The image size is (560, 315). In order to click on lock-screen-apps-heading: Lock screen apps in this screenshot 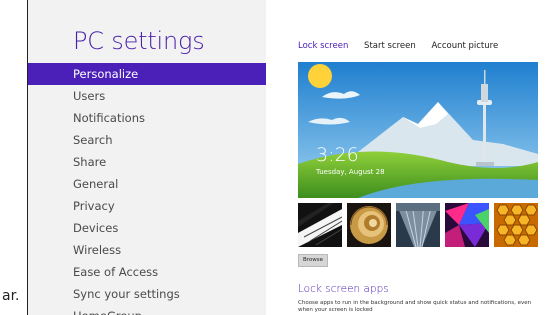, I will do `click(343, 289)`.